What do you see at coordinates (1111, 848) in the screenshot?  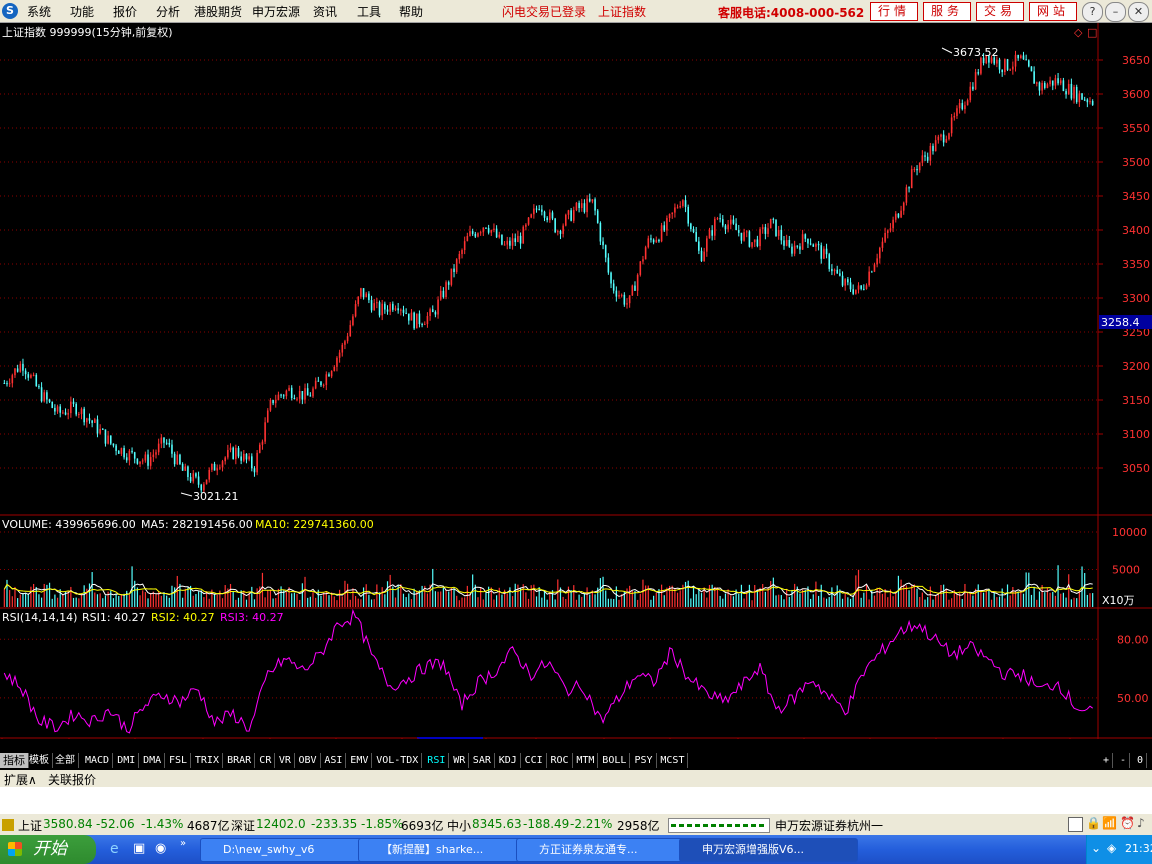 I see `shield-icon: ◈` at bounding box center [1111, 848].